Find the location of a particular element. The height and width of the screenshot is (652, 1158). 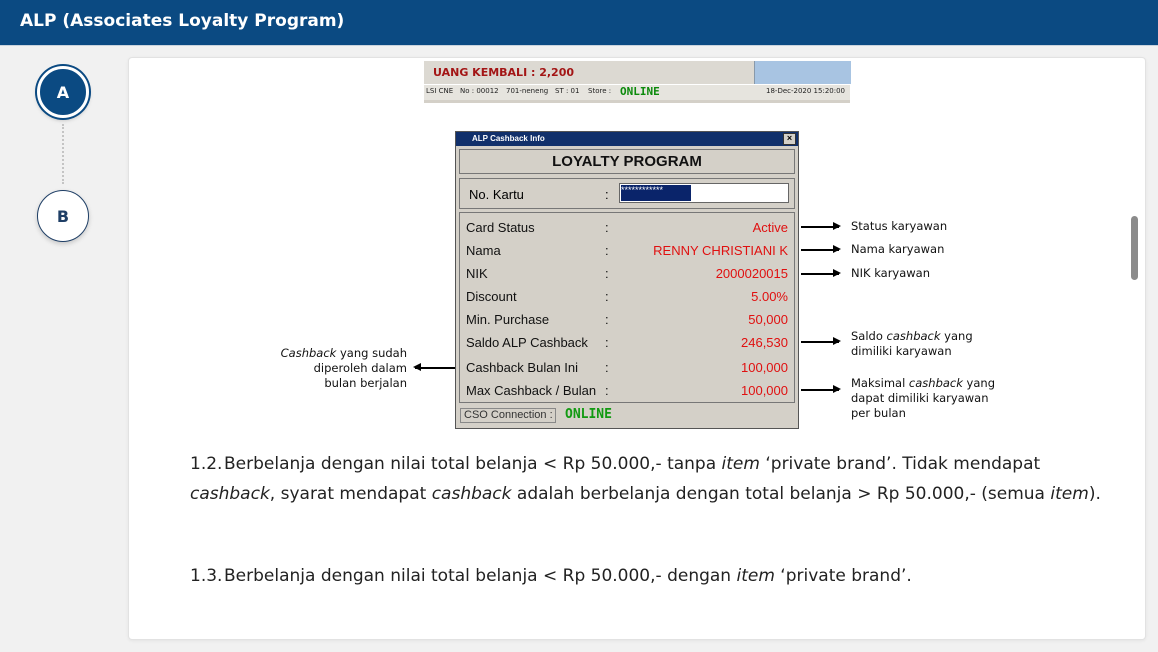

paragraph-text: ‘private brand’. is located at coordinates (843, 576).